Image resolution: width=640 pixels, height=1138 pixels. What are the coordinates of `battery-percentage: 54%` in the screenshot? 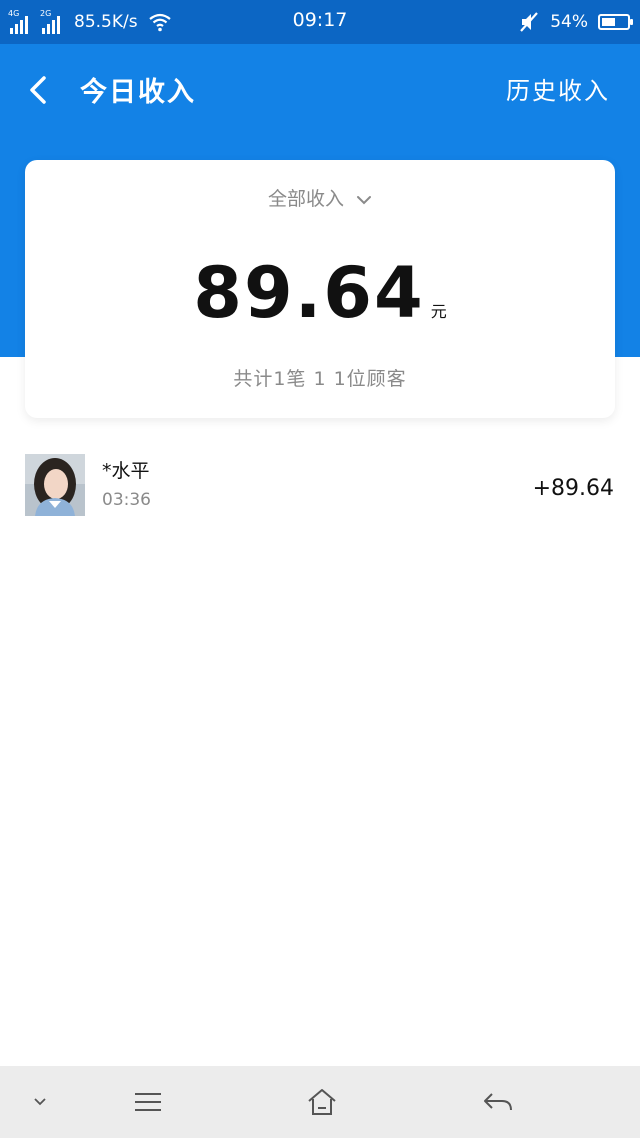 It's located at (569, 22).